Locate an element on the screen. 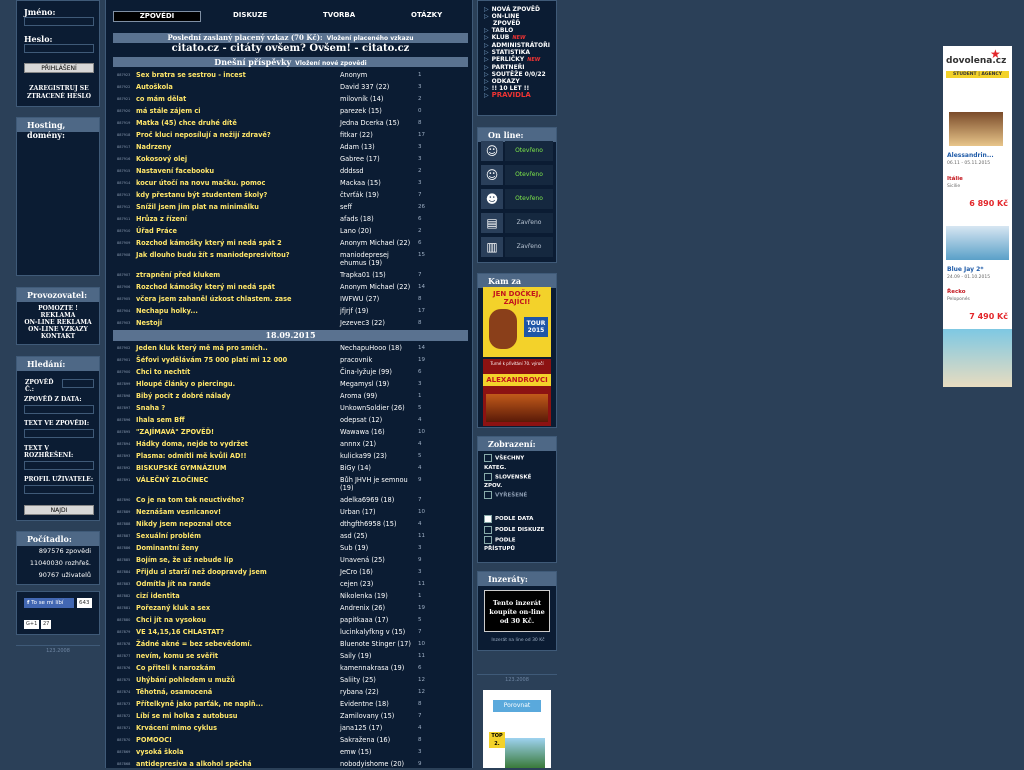 This screenshot has height=770, width=1024. confession-author: asd (25) is located at coordinates (353, 536).